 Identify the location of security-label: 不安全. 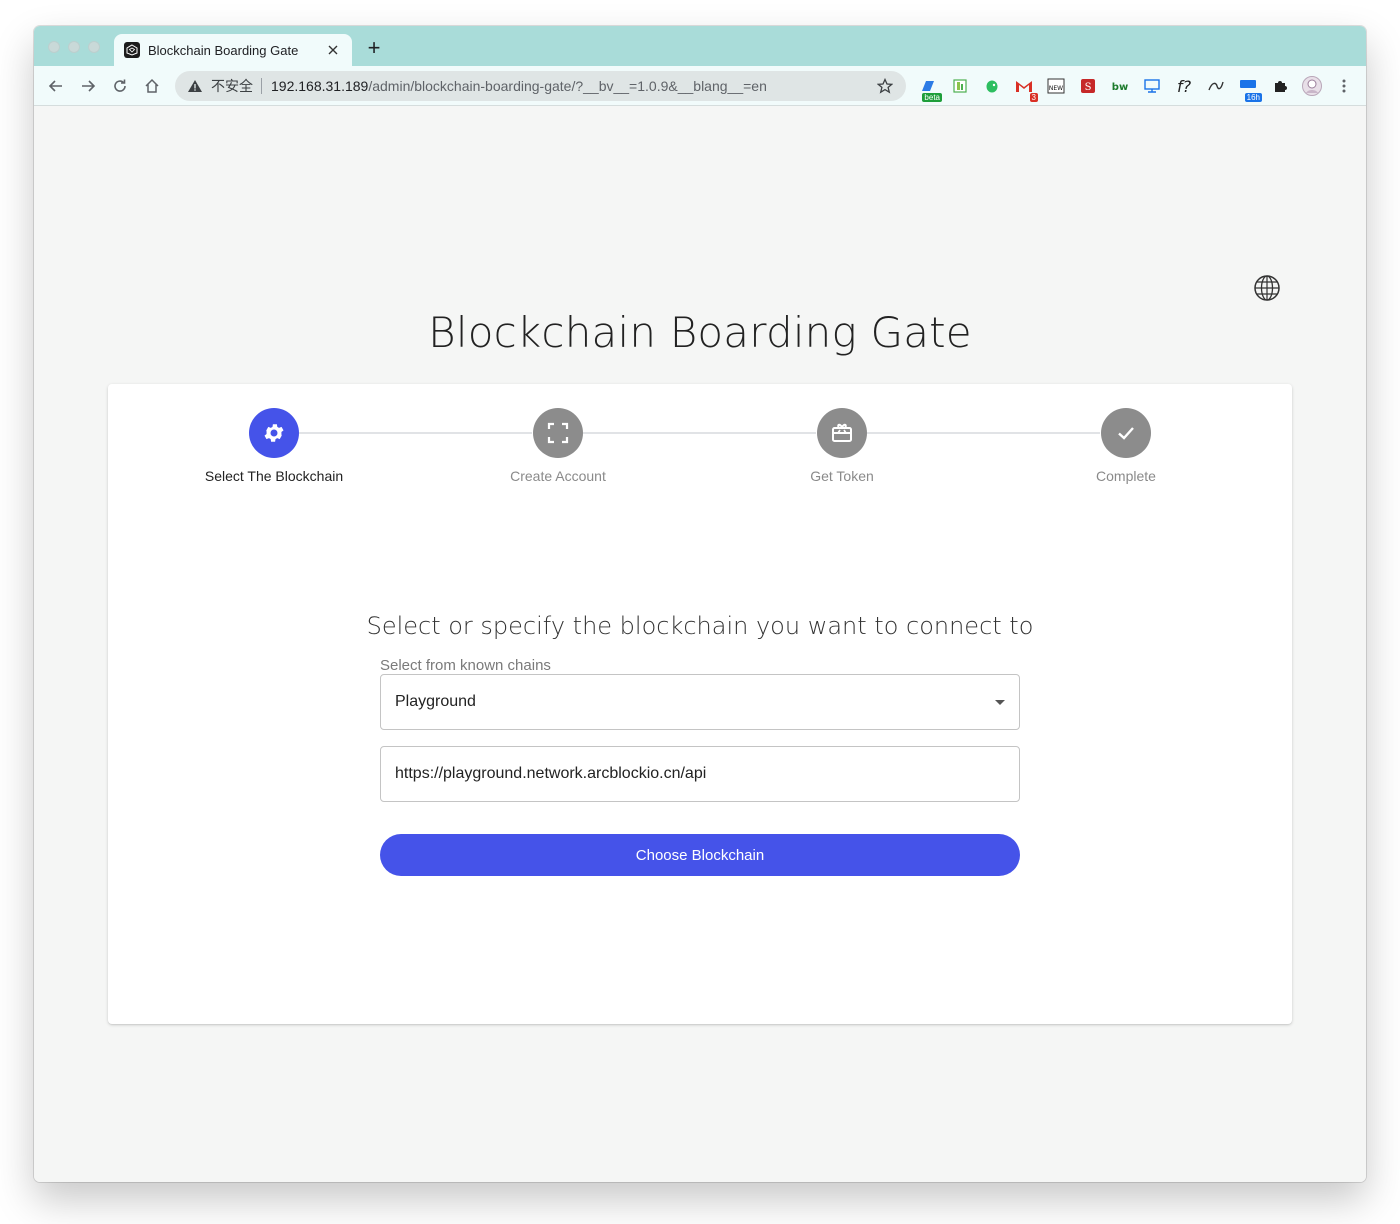
(232, 86).